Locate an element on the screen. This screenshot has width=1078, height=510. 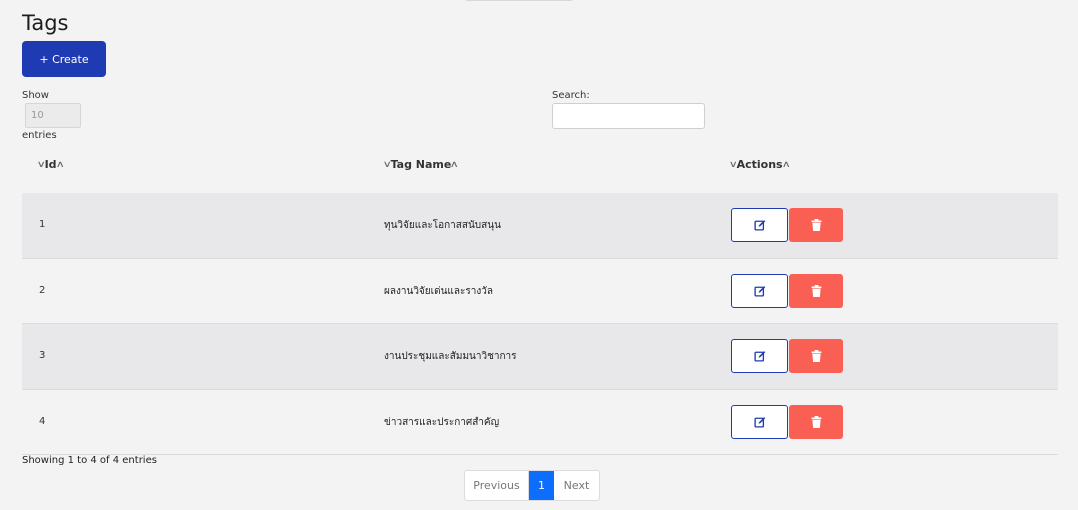
table-row: 1 ทุนวิจัยและโอกาสสนับสนุน is located at coordinates (540, 226).